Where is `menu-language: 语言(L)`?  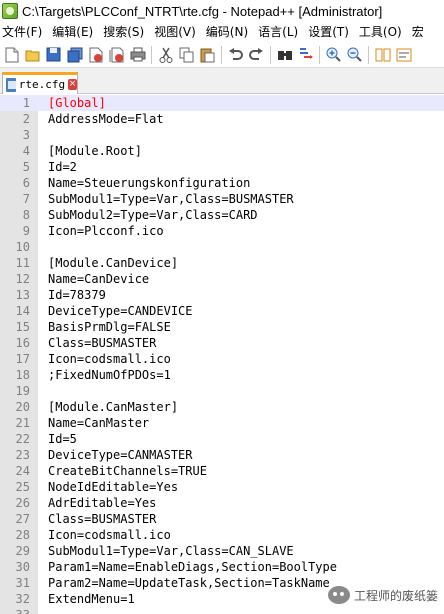 menu-language: 语言(L) is located at coordinates (278, 32).